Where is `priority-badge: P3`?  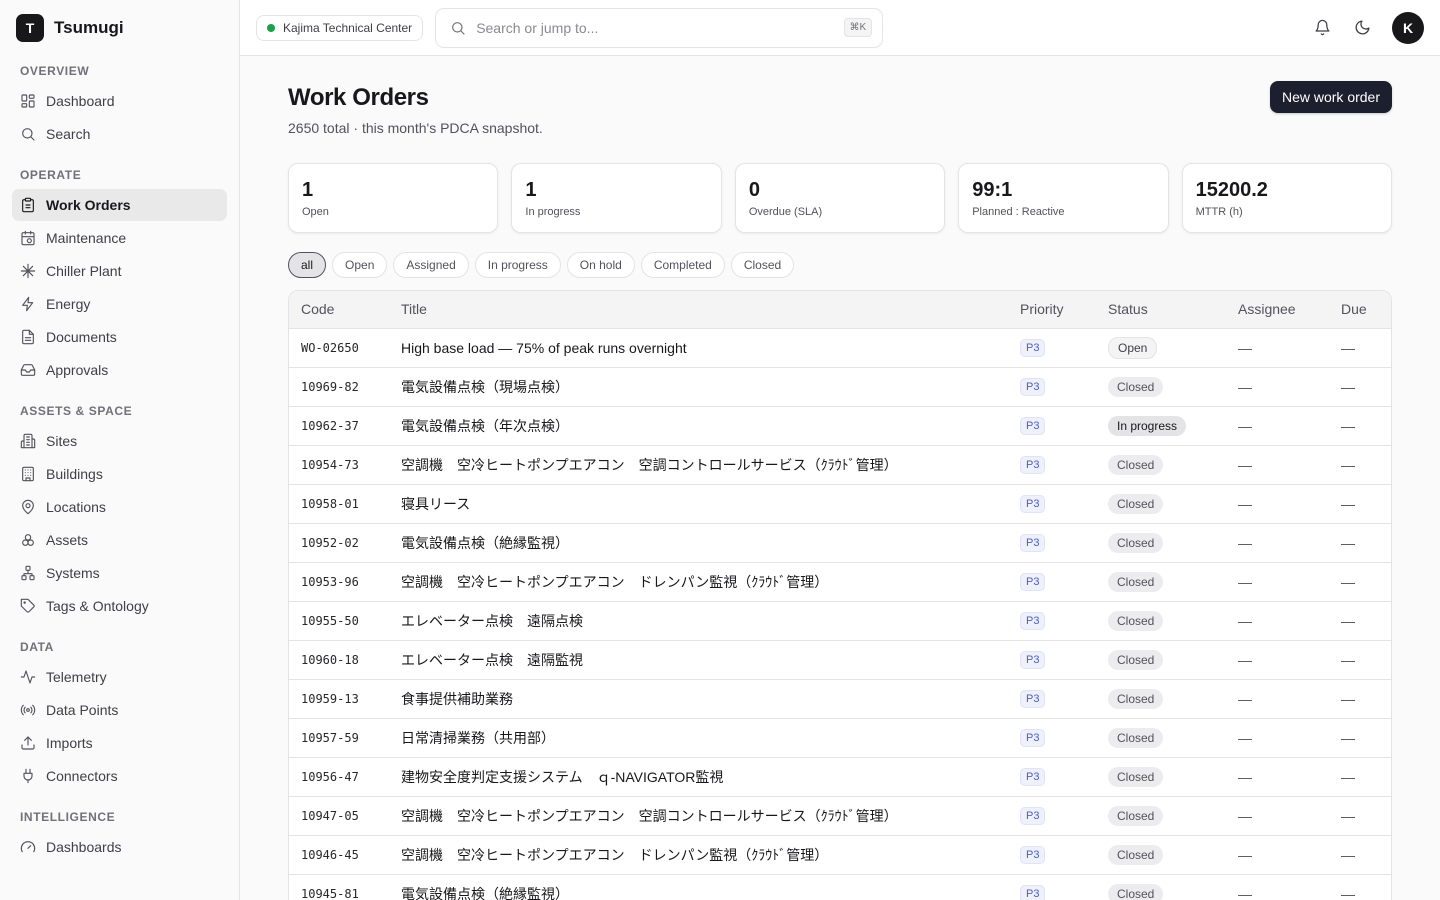 priority-badge: P3 is located at coordinates (1033, 621).